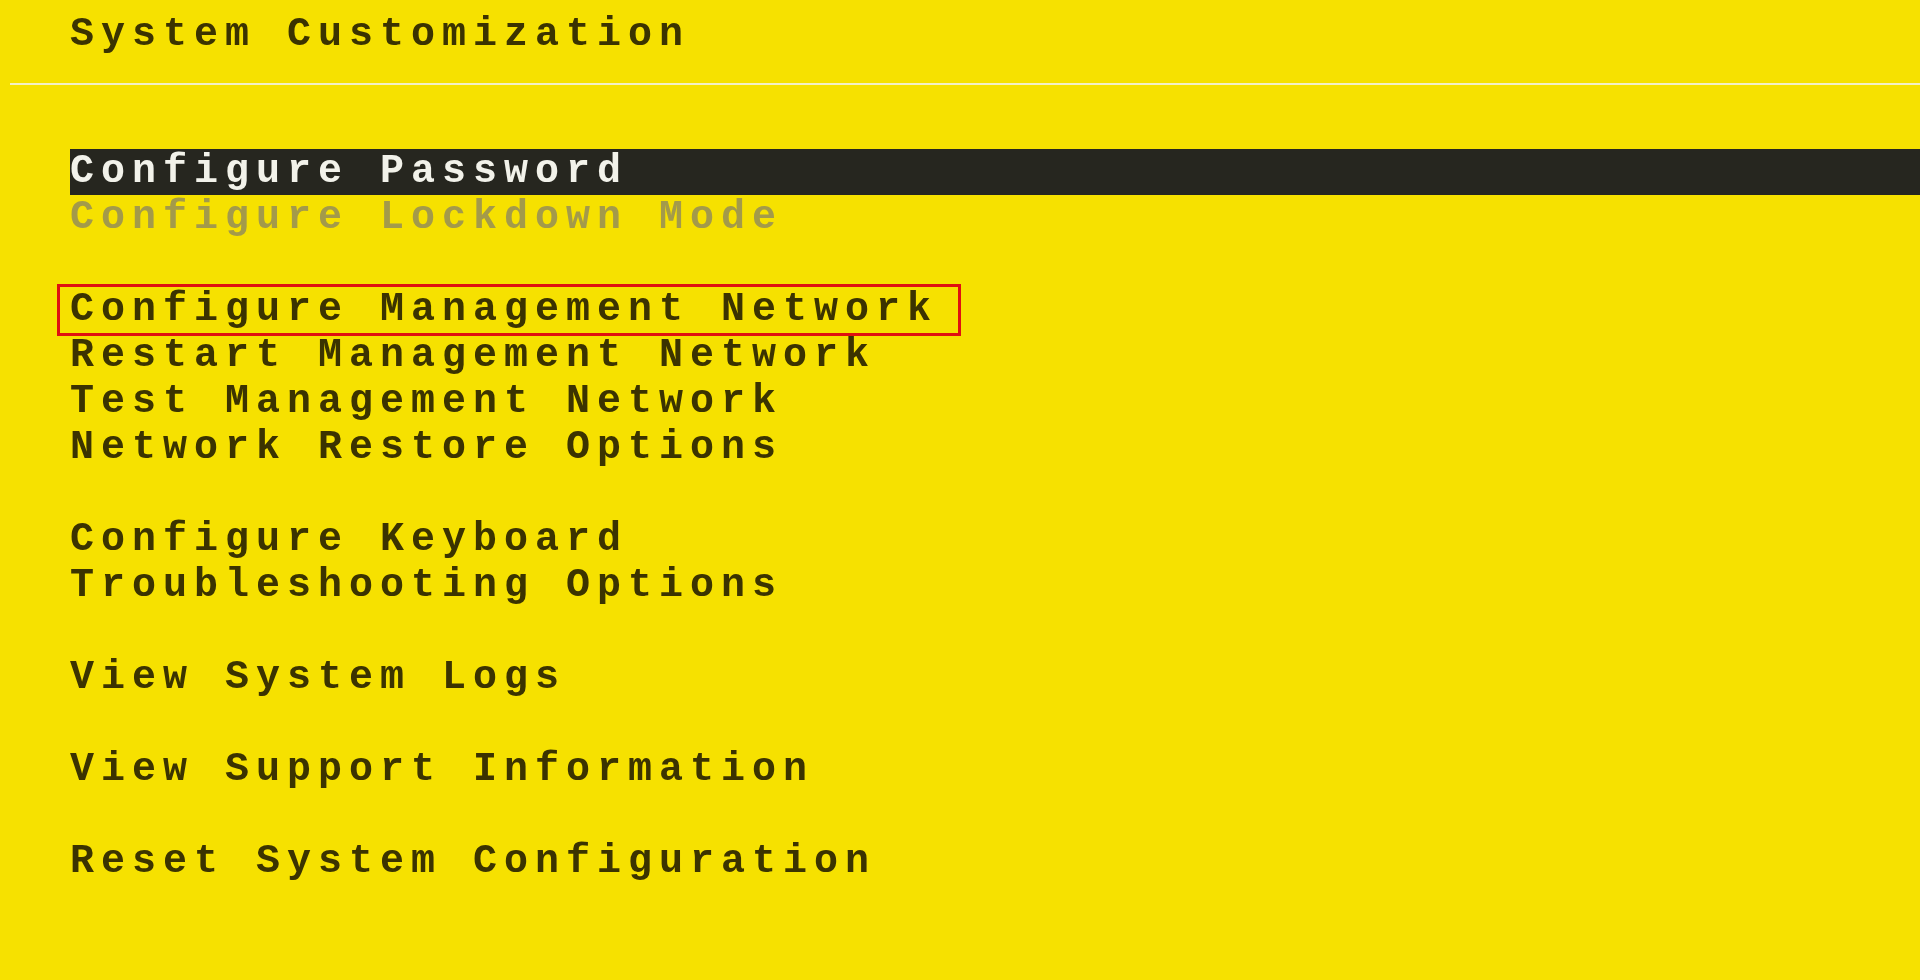  Describe the element at coordinates (995, 448) in the screenshot. I see `menu-item: Network Restore Options` at that location.